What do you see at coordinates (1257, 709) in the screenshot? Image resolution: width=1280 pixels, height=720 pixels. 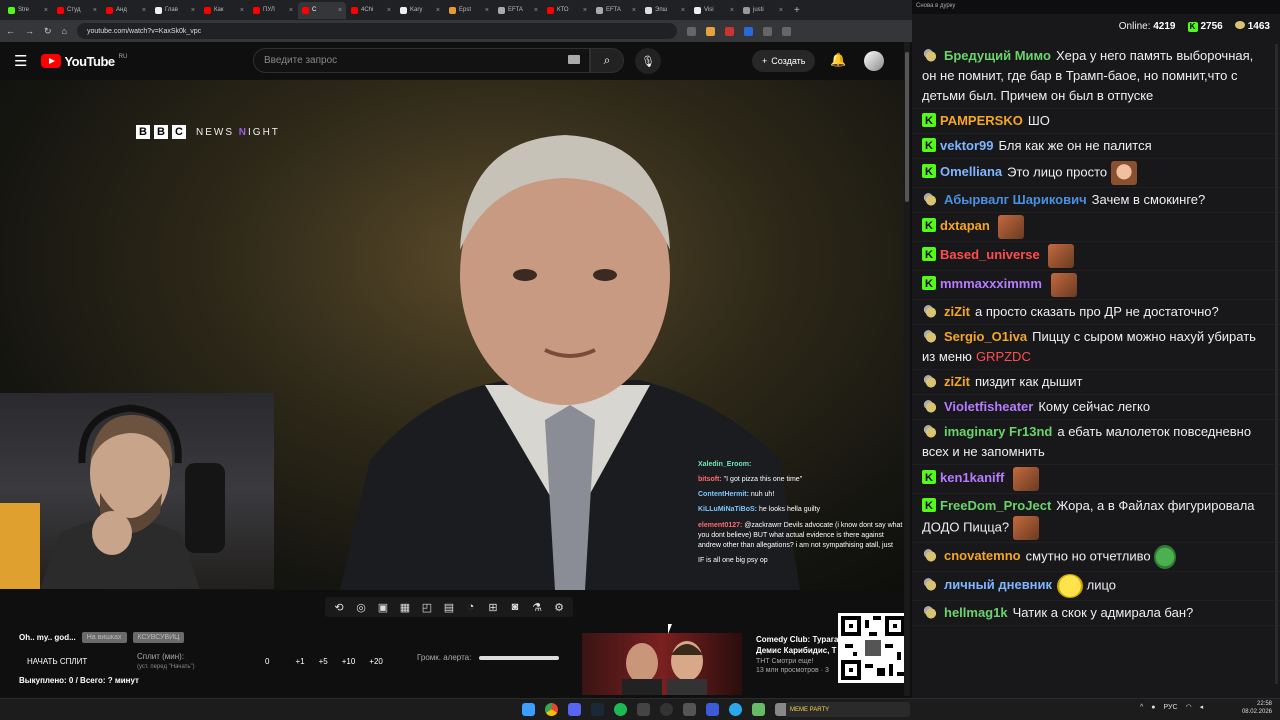 I see `clock: 22:58 08.02.2026` at bounding box center [1257, 709].